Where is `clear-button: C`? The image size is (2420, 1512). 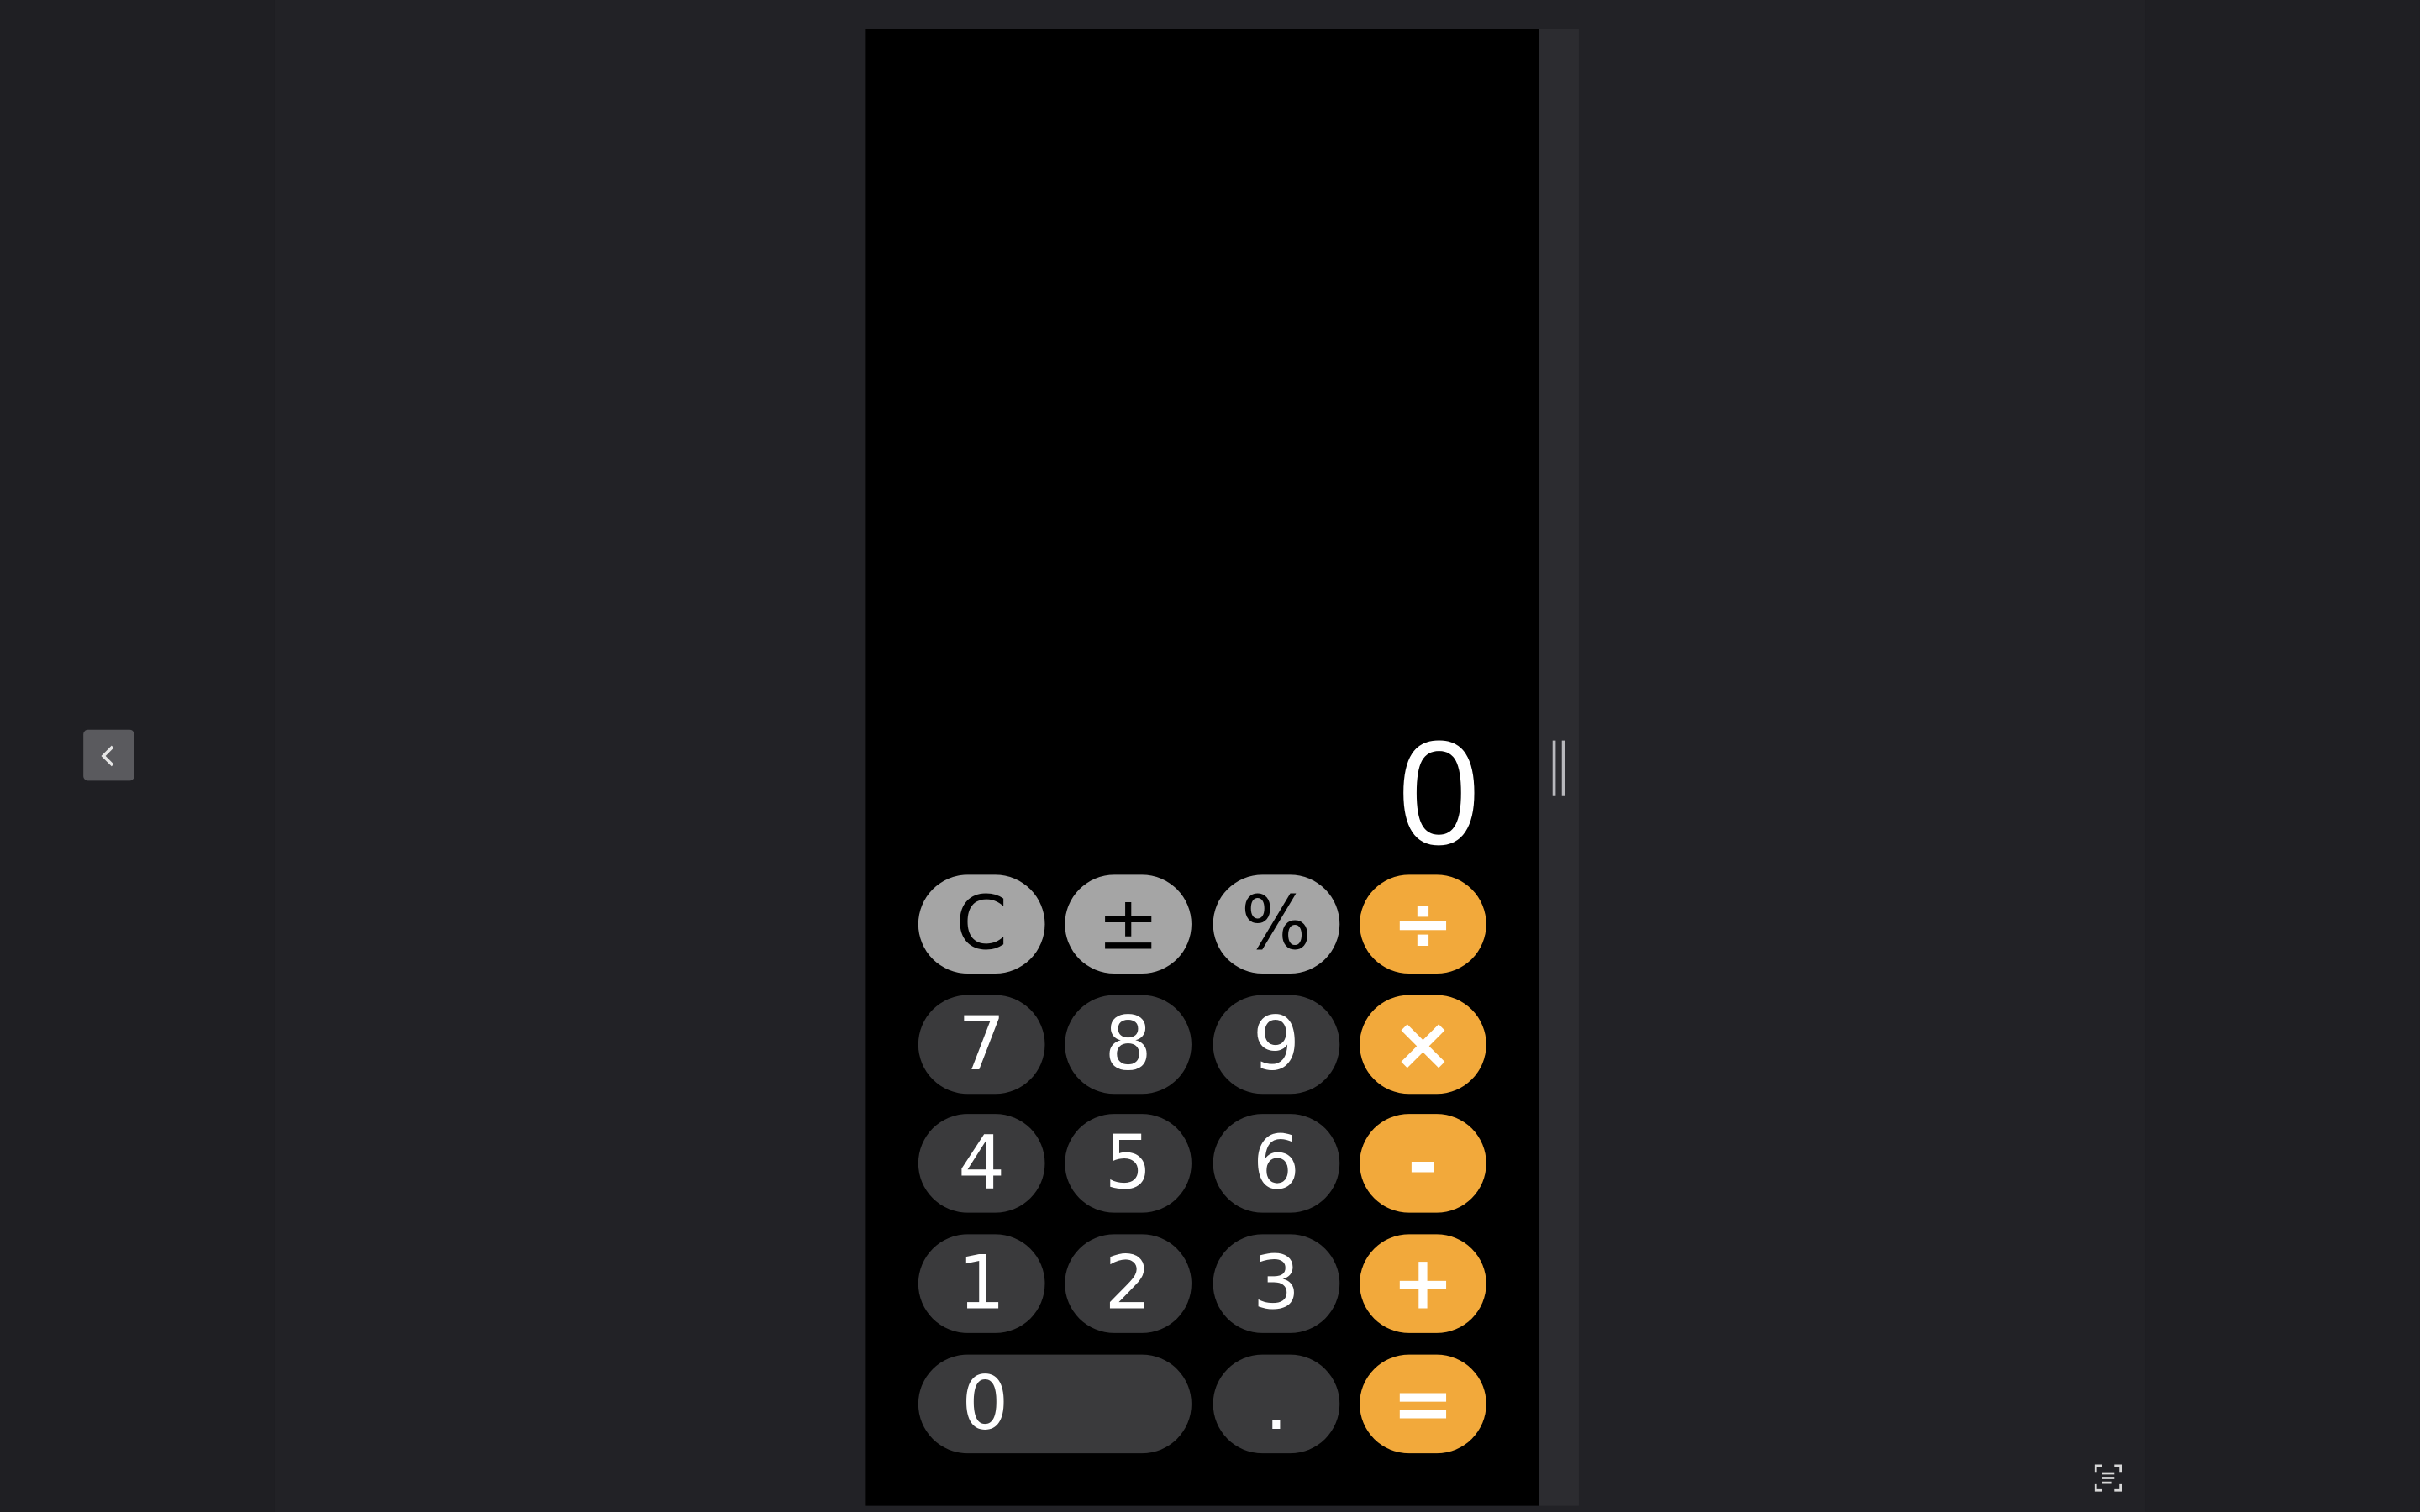 clear-button: C is located at coordinates (982, 924).